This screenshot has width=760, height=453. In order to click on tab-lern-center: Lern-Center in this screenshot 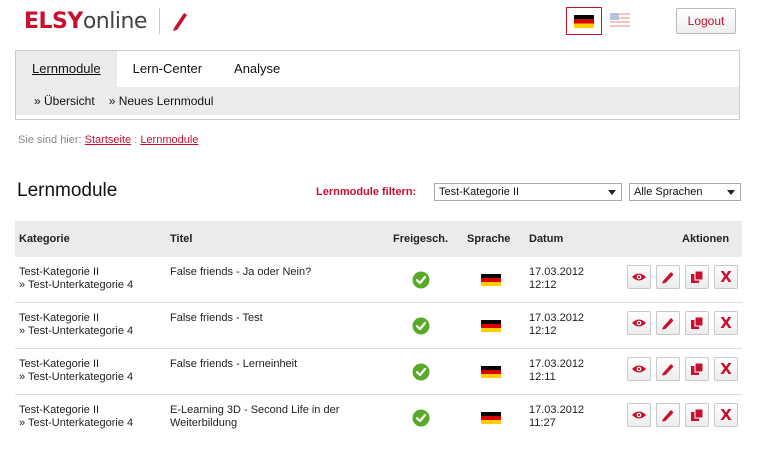, I will do `click(167, 69)`.